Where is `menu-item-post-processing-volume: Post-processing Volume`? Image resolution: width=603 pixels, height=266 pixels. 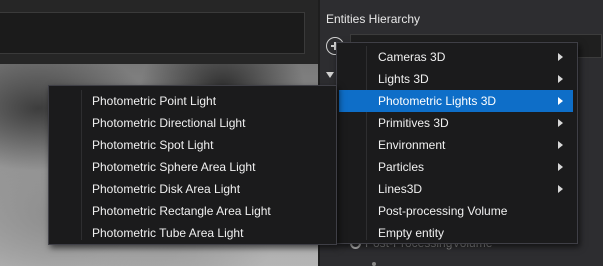 menu-item-post-processing-volume: Post-processing Volume is located at coordinates (456, 211).